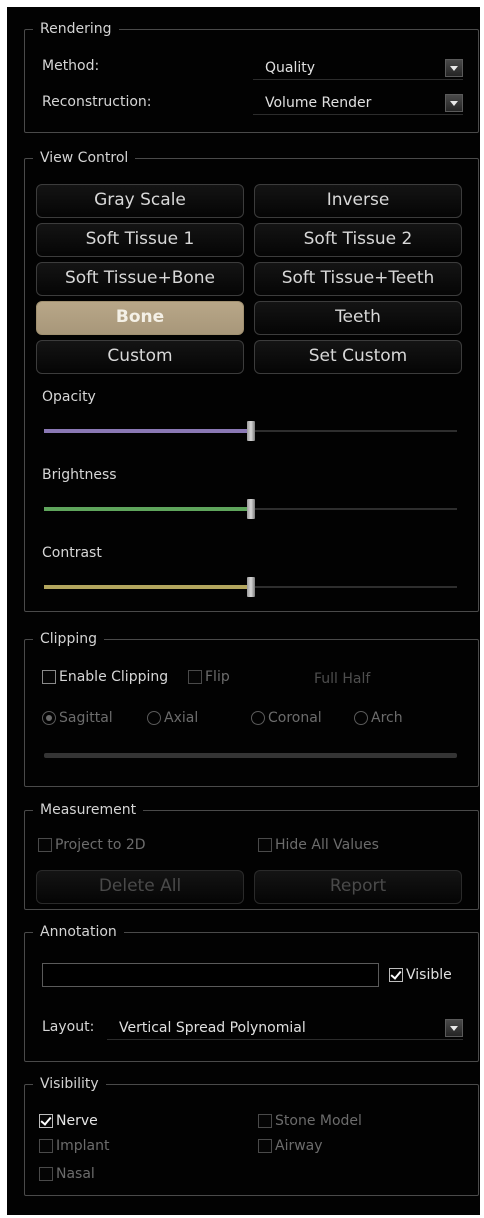  What do you see at coordinates (71, 66) in the screenshot?
I see `method-label: Method:` at bounding box center [71, 66].